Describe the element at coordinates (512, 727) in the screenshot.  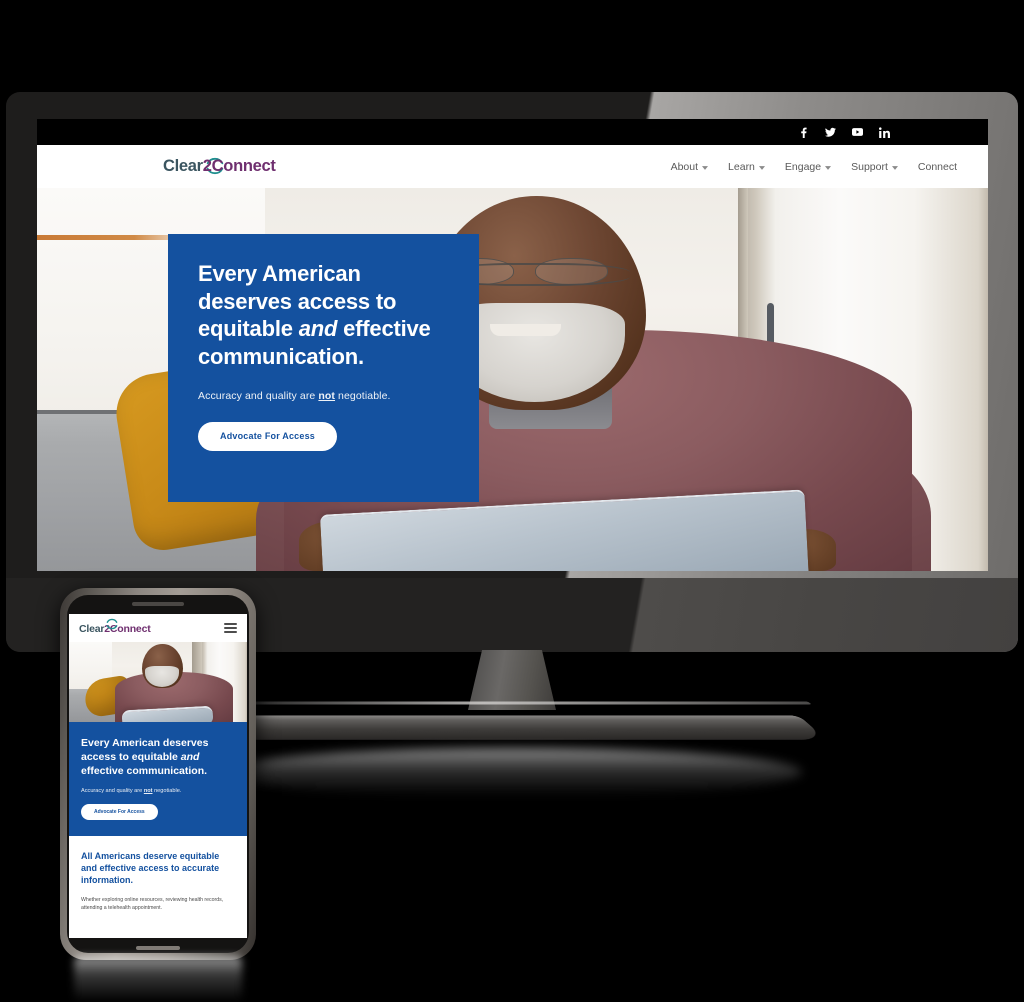
I see `monitor-stand-base` at that location.